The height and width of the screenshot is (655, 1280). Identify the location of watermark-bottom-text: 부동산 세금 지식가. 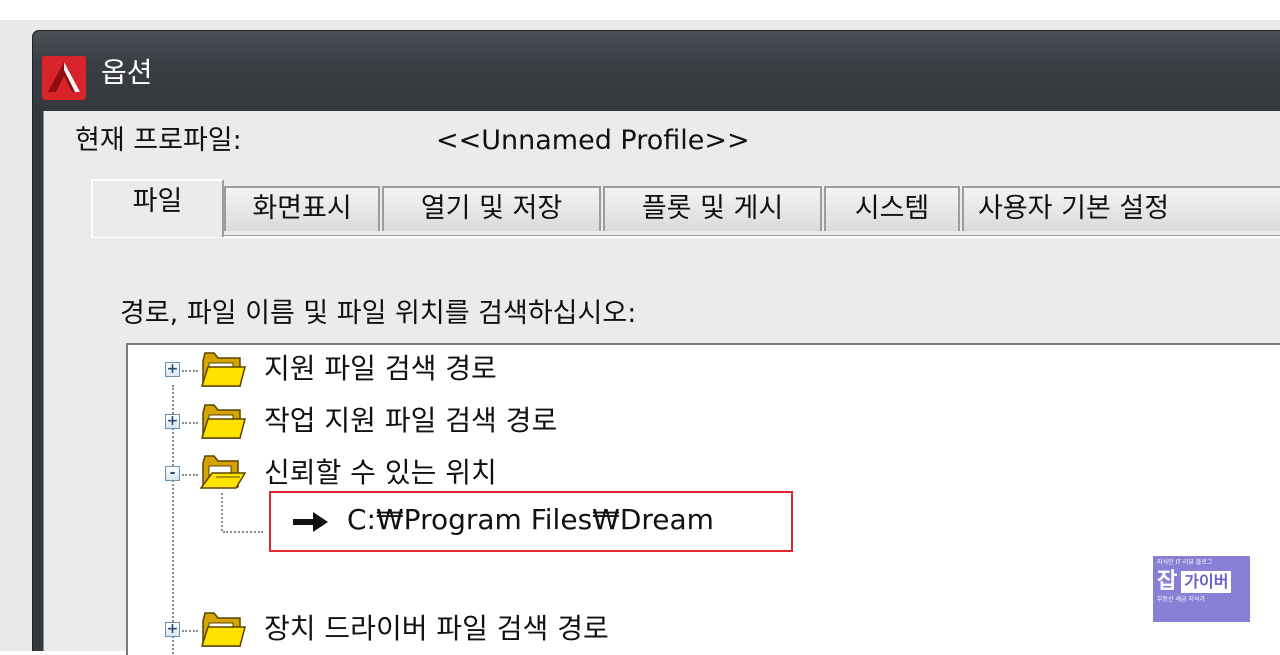
(1181, 599).